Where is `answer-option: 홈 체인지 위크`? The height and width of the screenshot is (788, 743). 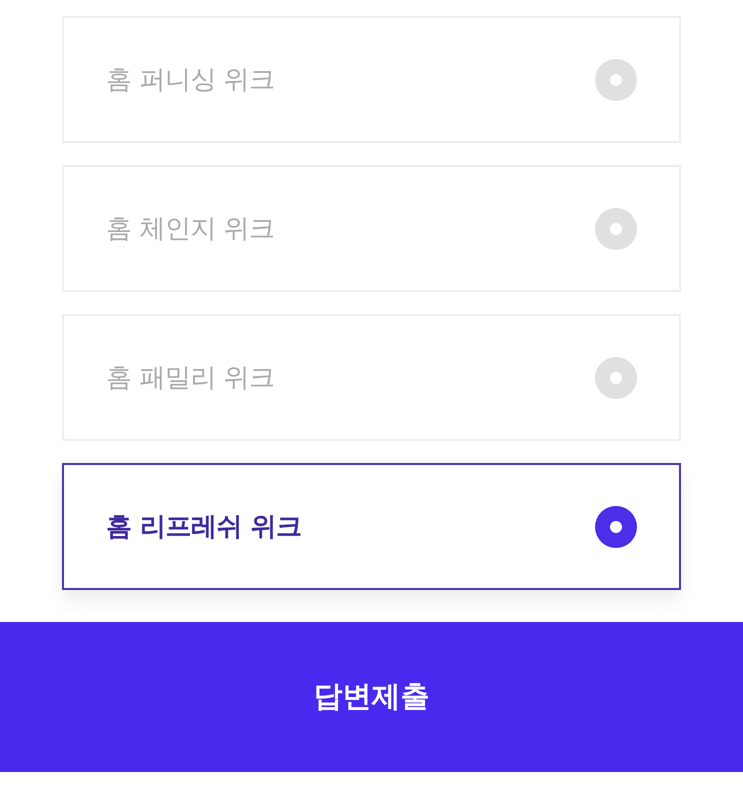
answer-option: 홈 체인지 위크 is located at coordinates (371, 228).